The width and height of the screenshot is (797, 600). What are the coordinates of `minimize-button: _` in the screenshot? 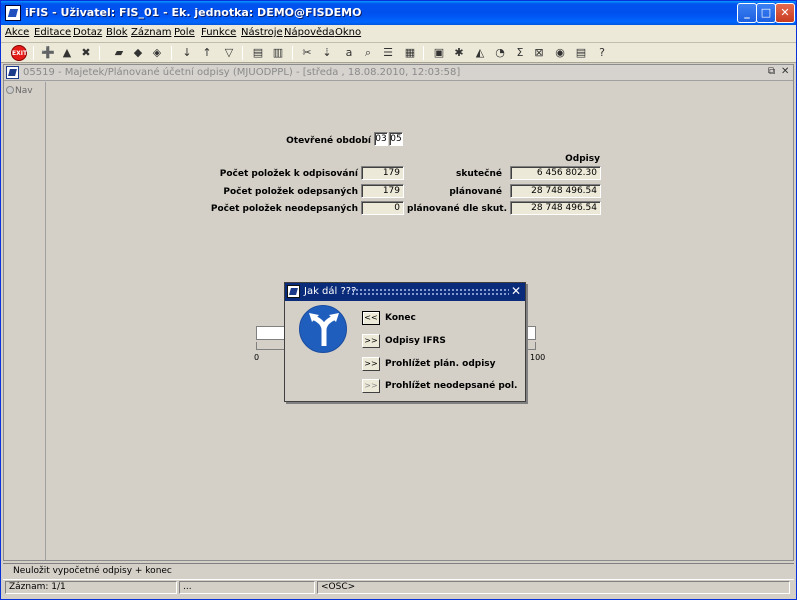 It's located at (747, 13).